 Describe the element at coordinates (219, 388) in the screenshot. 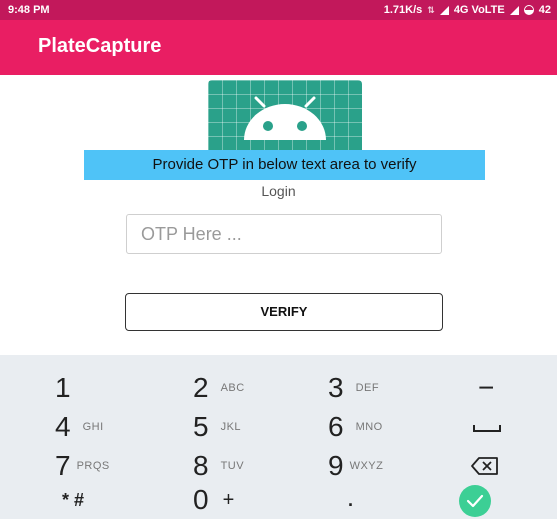

I see `key-2: 2 ABC` at that location.